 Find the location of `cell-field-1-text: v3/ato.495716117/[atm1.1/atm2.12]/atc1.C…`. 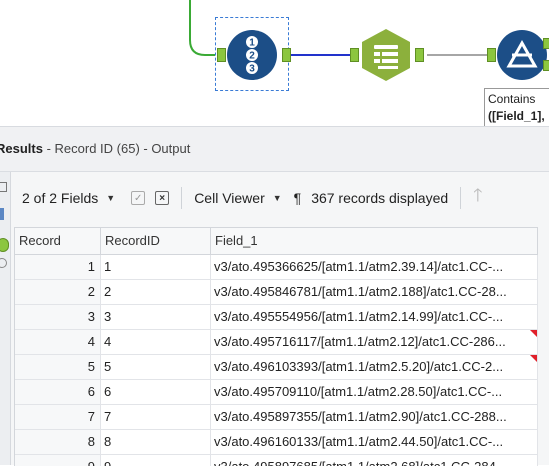

cell-field-1-text: v3/ato.495716117/[atm1.1/atm2.12]/atc1.C… is located at coordinates (360, 341).